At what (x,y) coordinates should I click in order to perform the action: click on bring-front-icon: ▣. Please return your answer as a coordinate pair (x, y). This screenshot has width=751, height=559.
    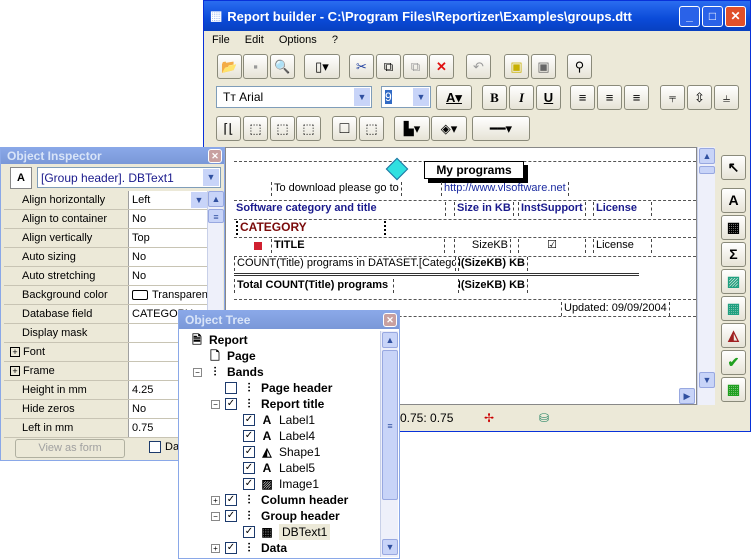
    Looking at the image, I should click on (516, 66).